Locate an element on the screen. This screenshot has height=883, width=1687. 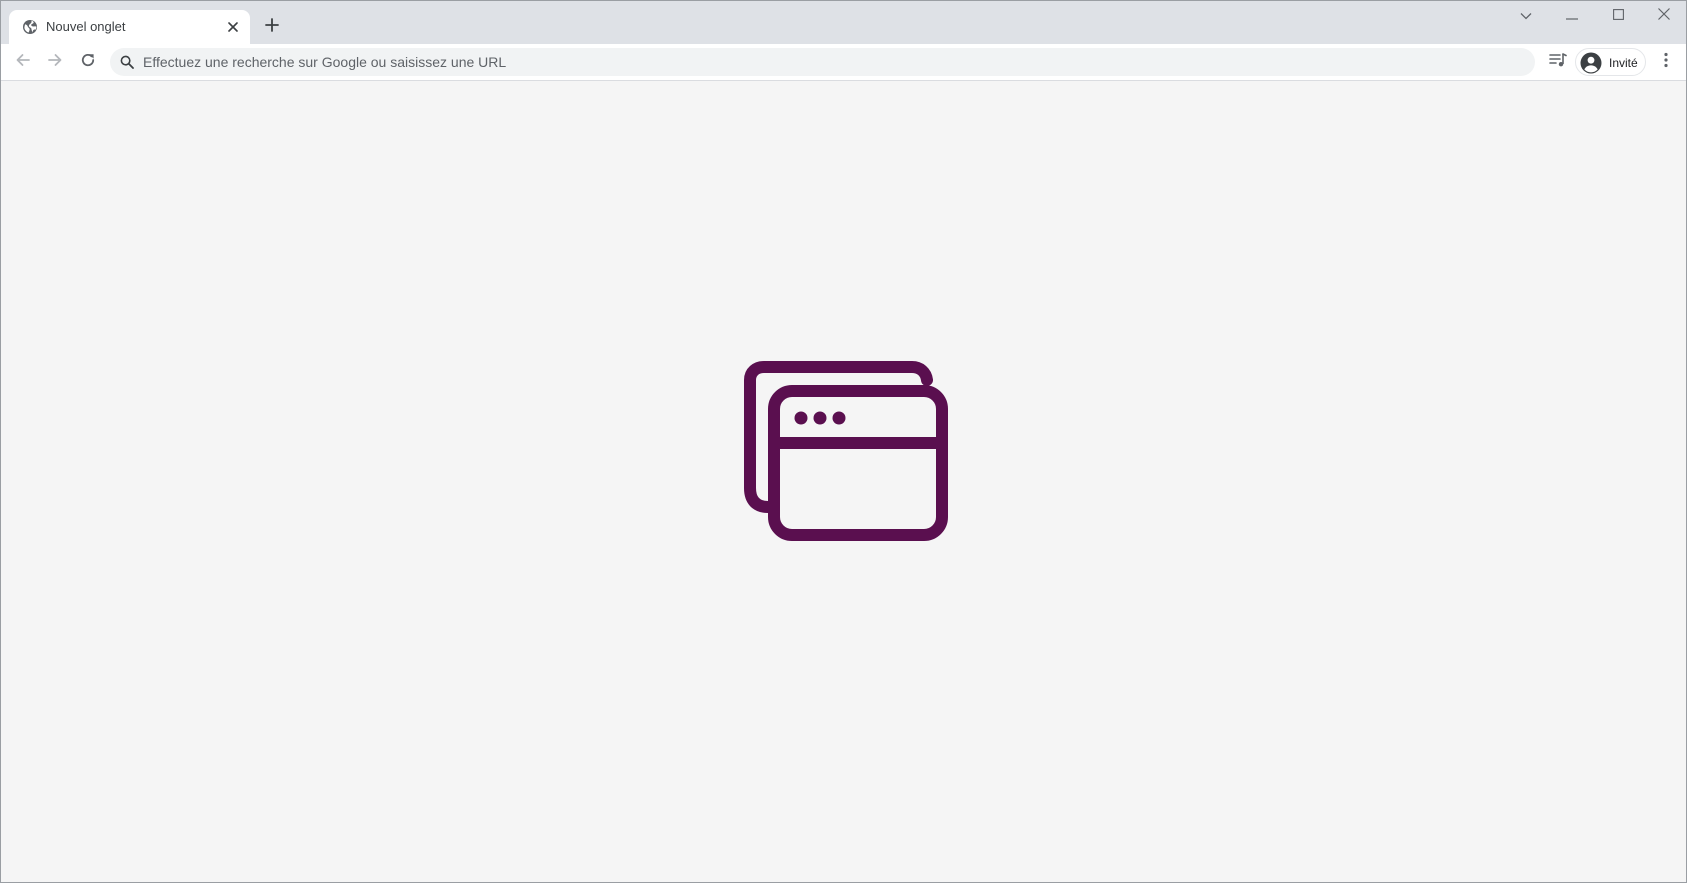
window-close-button is located at coordinates (1664, 16).